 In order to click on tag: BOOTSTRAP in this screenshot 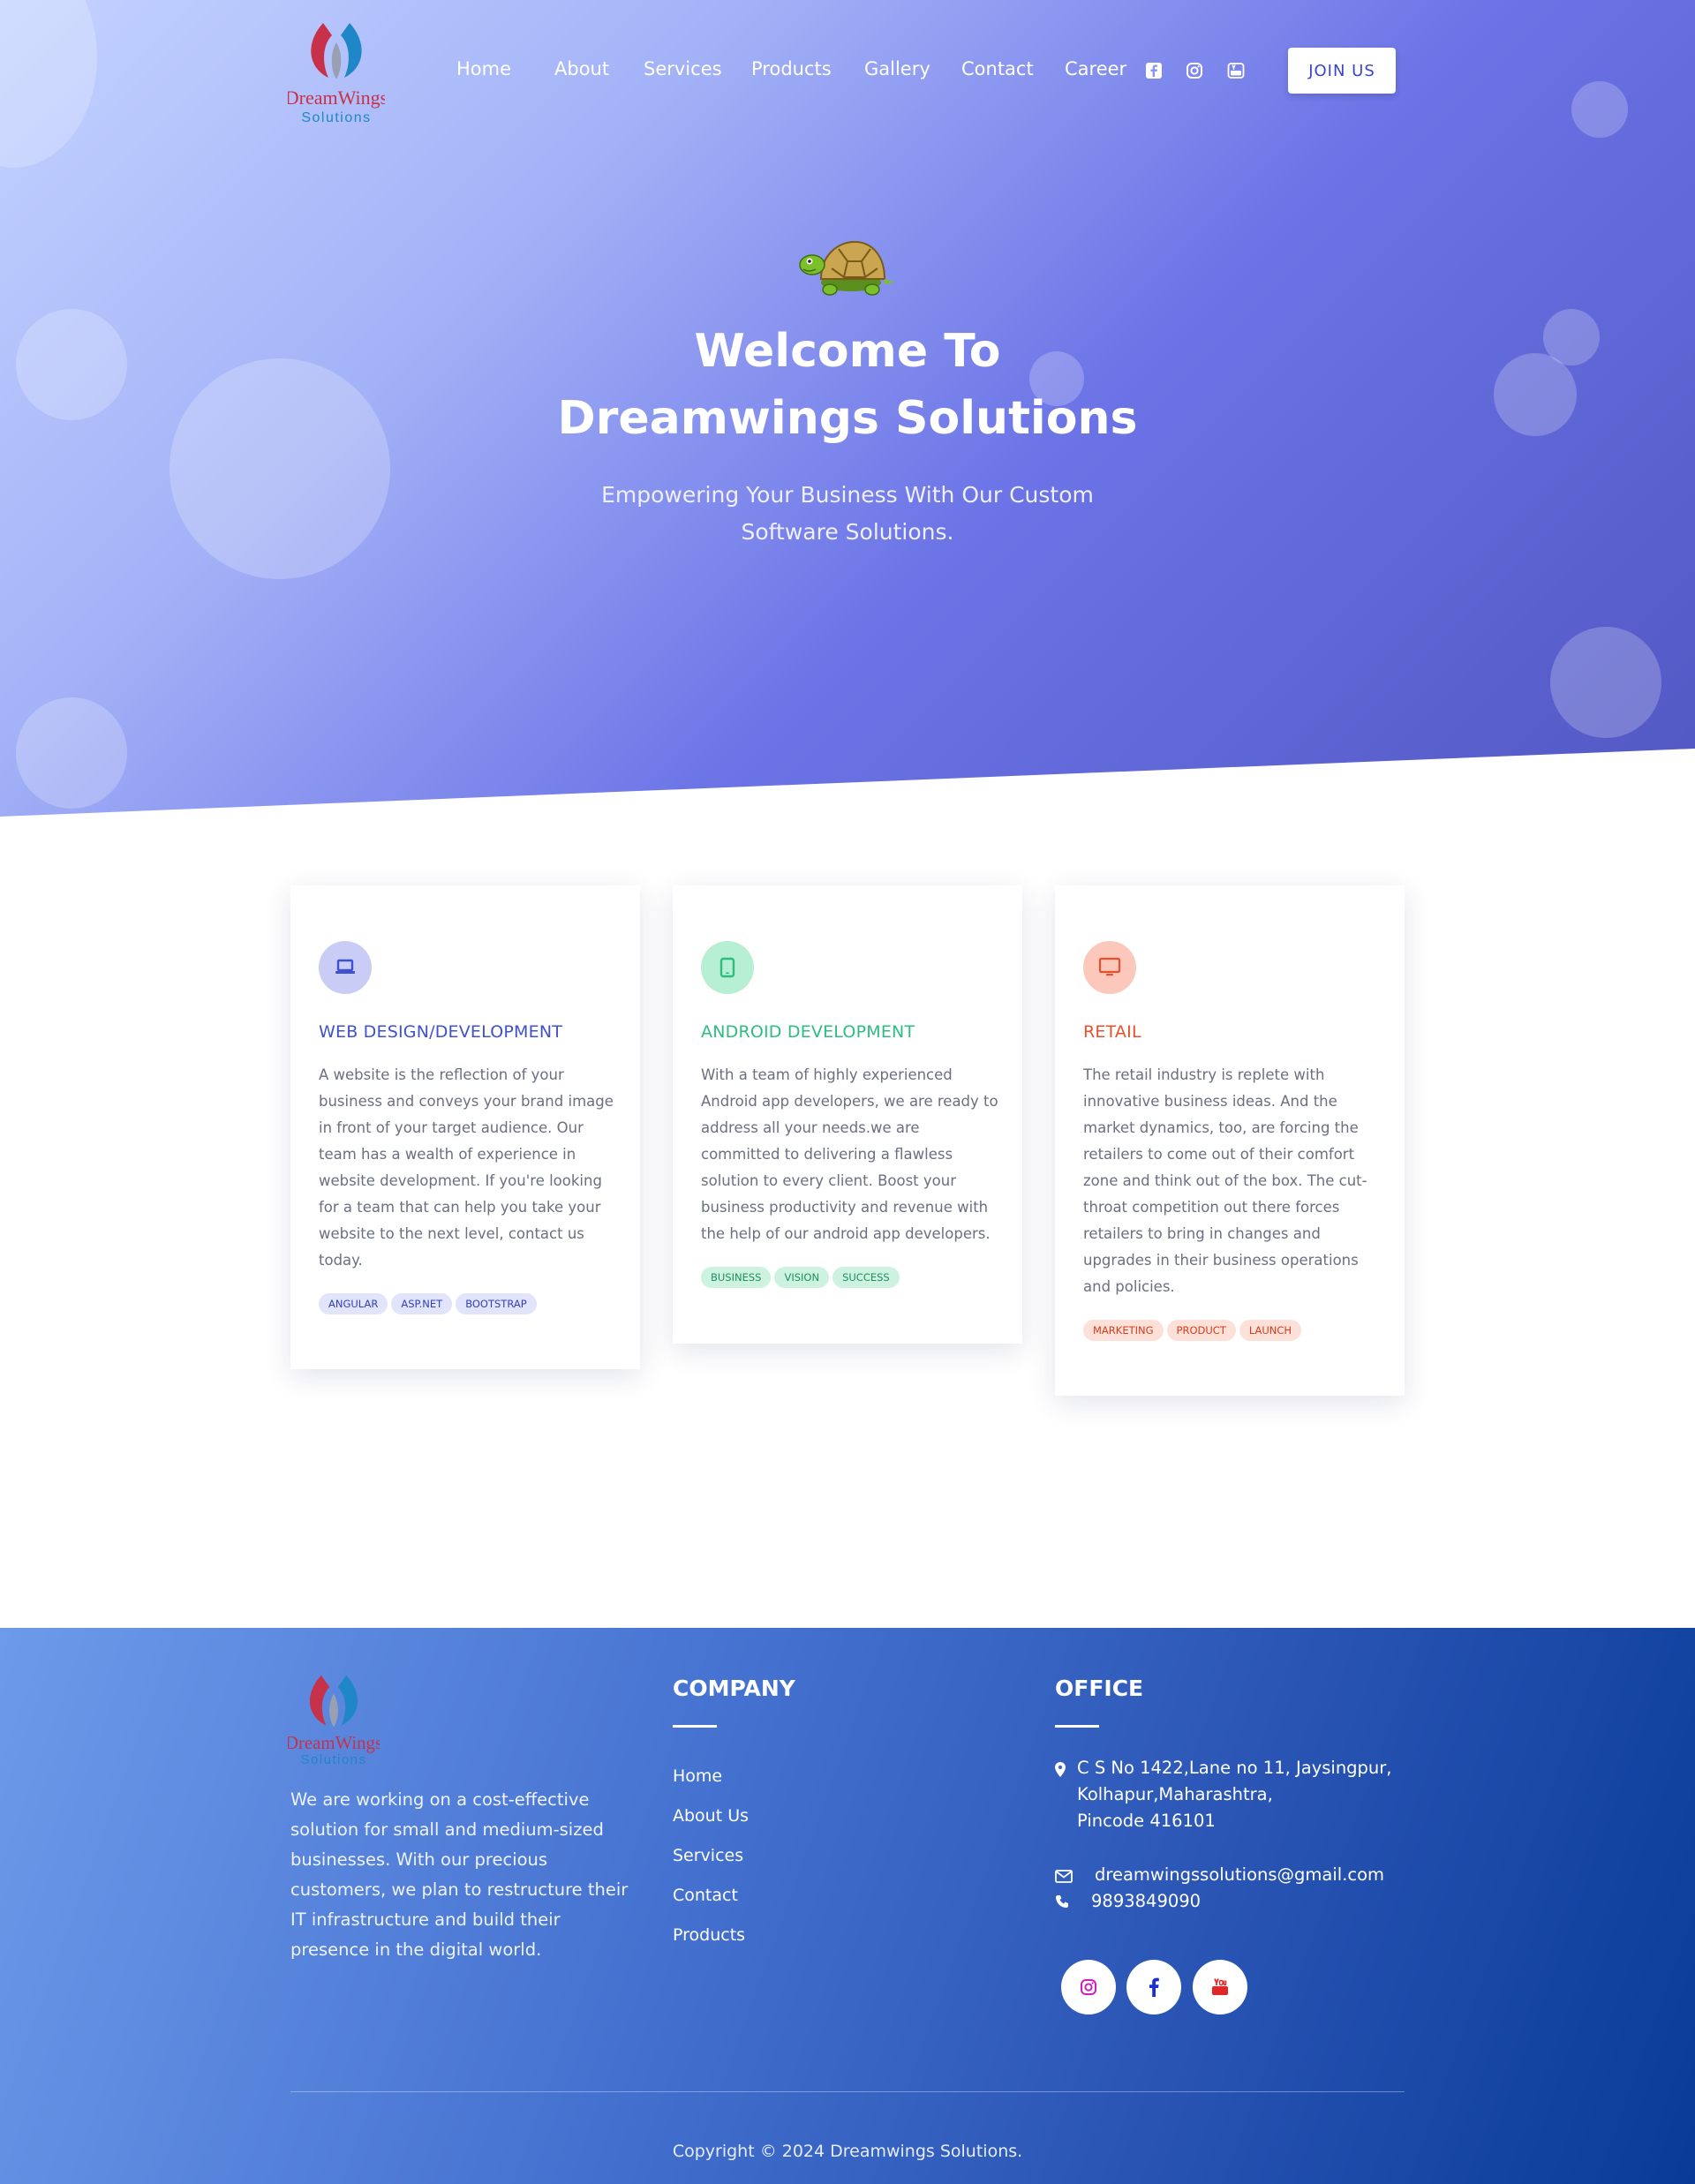, I will do `click(496, 1303)`.